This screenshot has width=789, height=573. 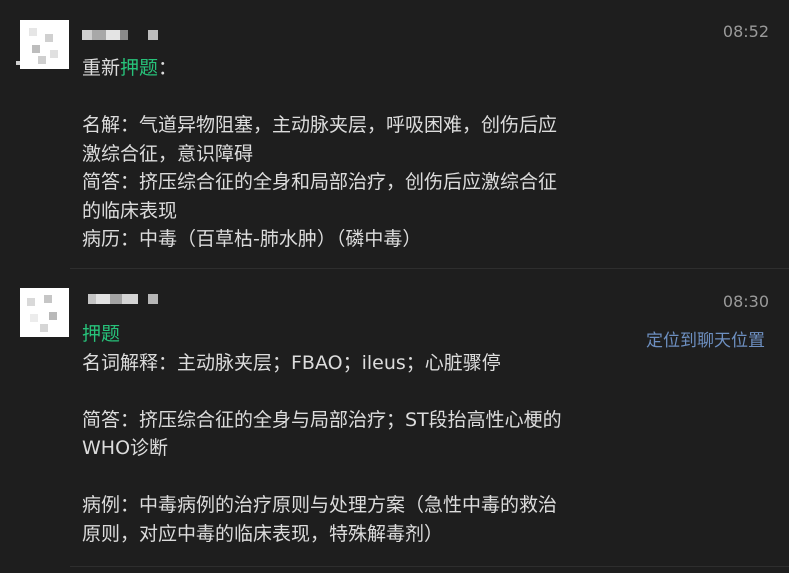 I want to click on message-line: 原则，对应中毒的临床表现，特殊解毒剂）, so click(x=352, y=534).